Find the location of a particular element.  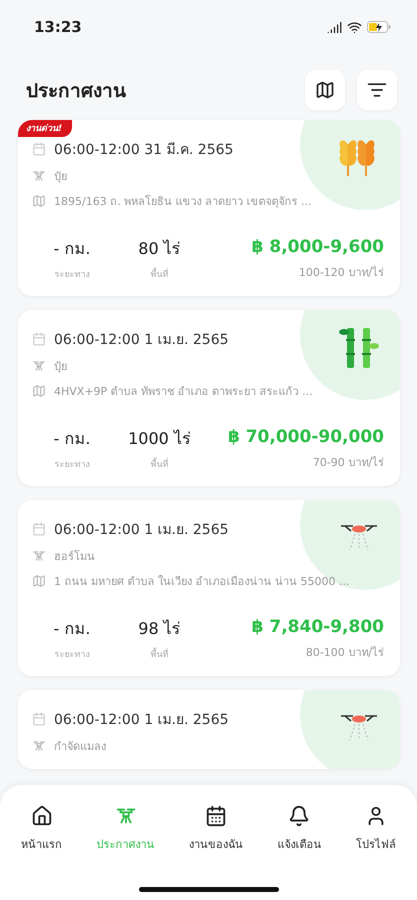

filter-button is located at coordinates (377, 90).